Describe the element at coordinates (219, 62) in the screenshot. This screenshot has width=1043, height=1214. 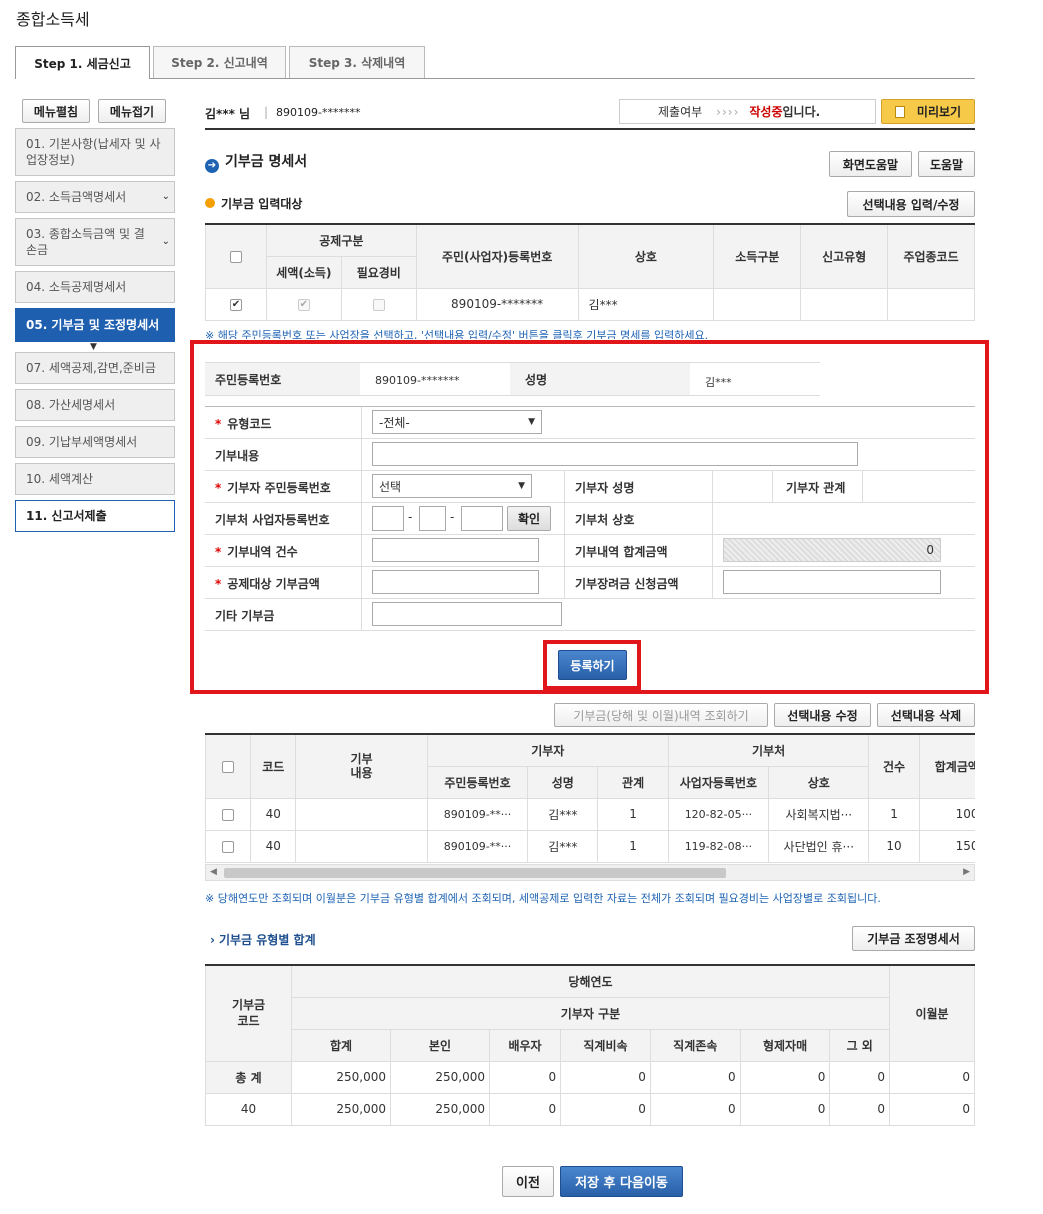
I see `tab-step2: Step 2. 신고내역` at that location.